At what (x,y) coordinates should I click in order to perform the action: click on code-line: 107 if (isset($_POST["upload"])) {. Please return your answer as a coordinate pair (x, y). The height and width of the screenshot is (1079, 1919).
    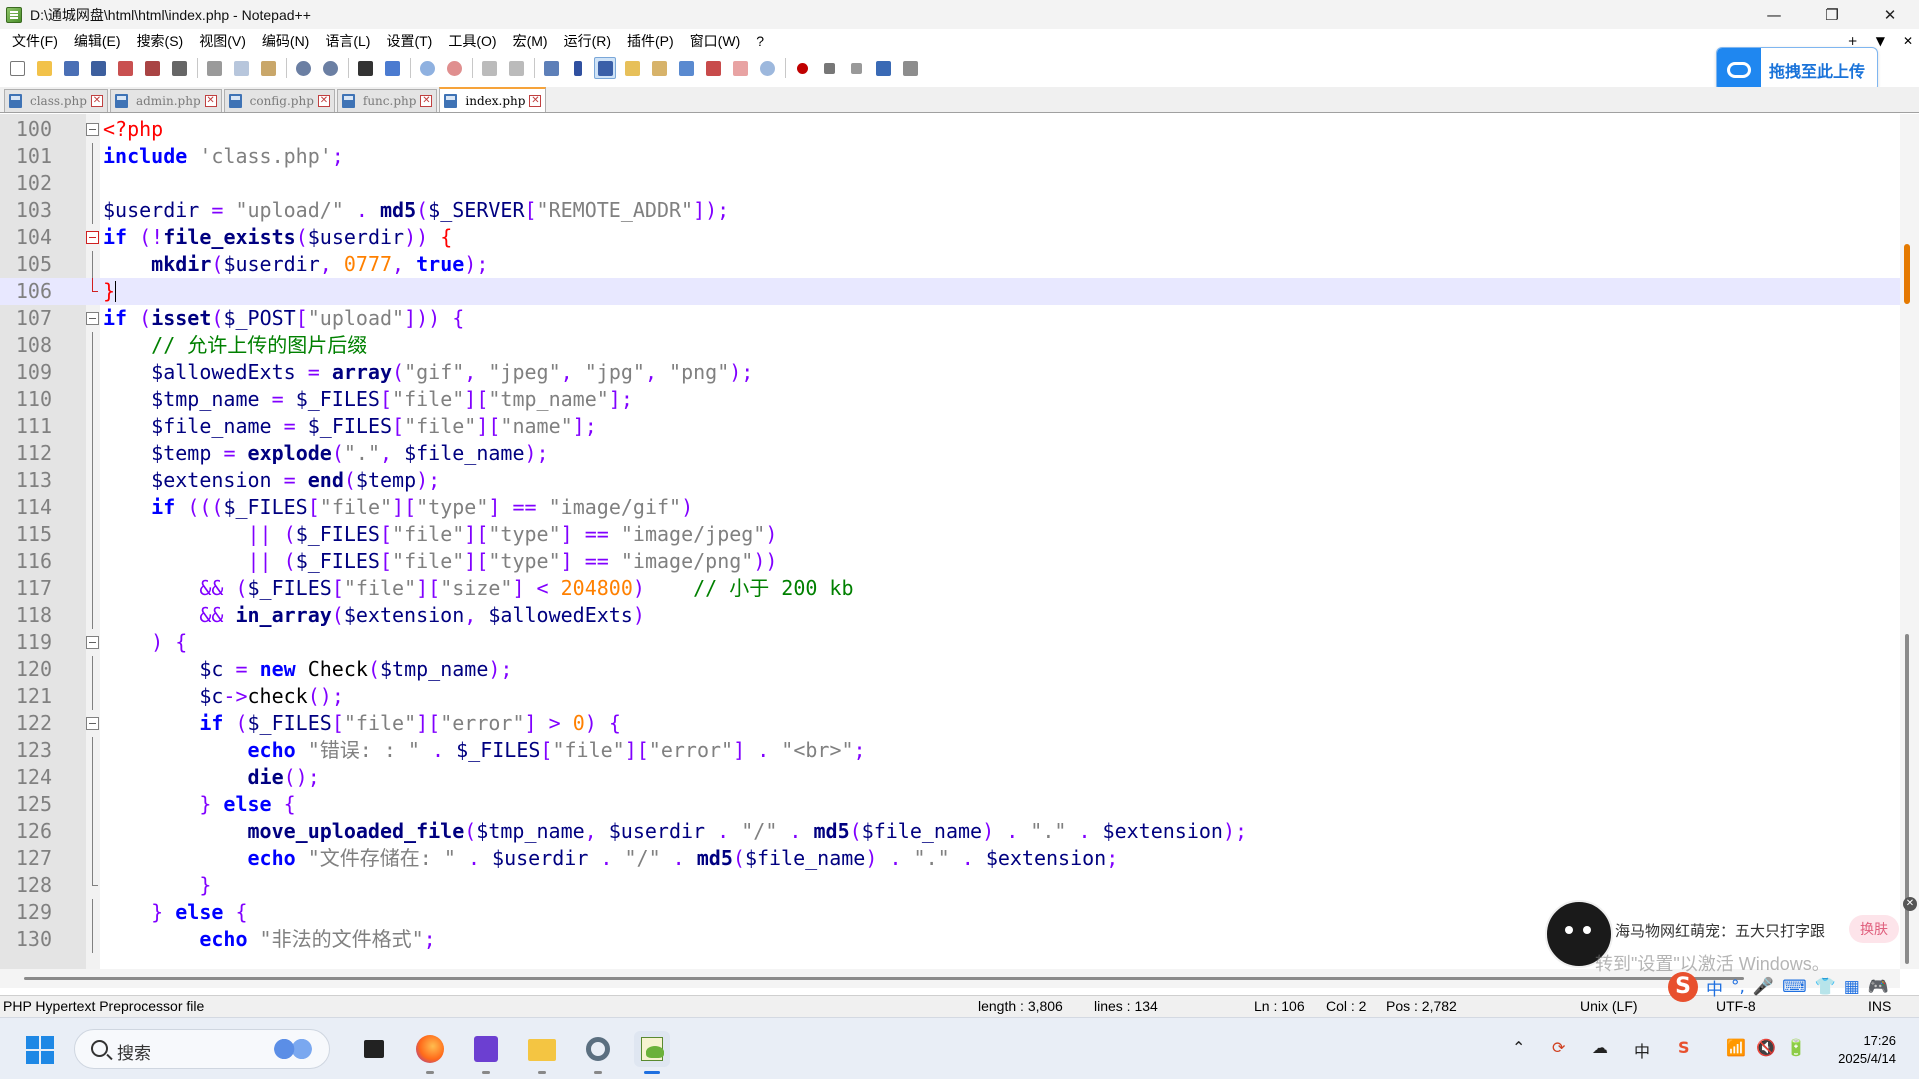
    Looking at the image, I should click on (950, 318).